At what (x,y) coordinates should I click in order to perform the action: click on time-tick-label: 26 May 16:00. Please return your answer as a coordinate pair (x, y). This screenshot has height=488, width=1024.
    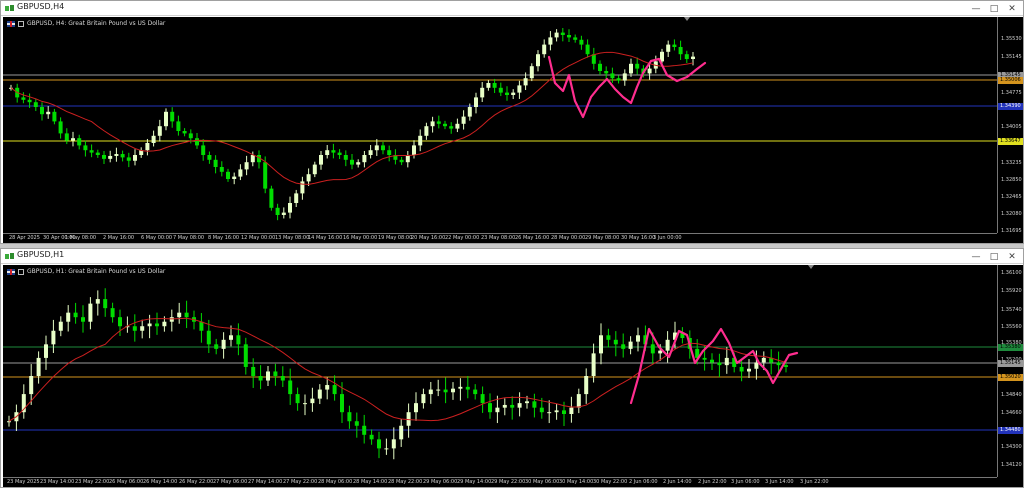
    Looking at the image, I should click on (532, 238).